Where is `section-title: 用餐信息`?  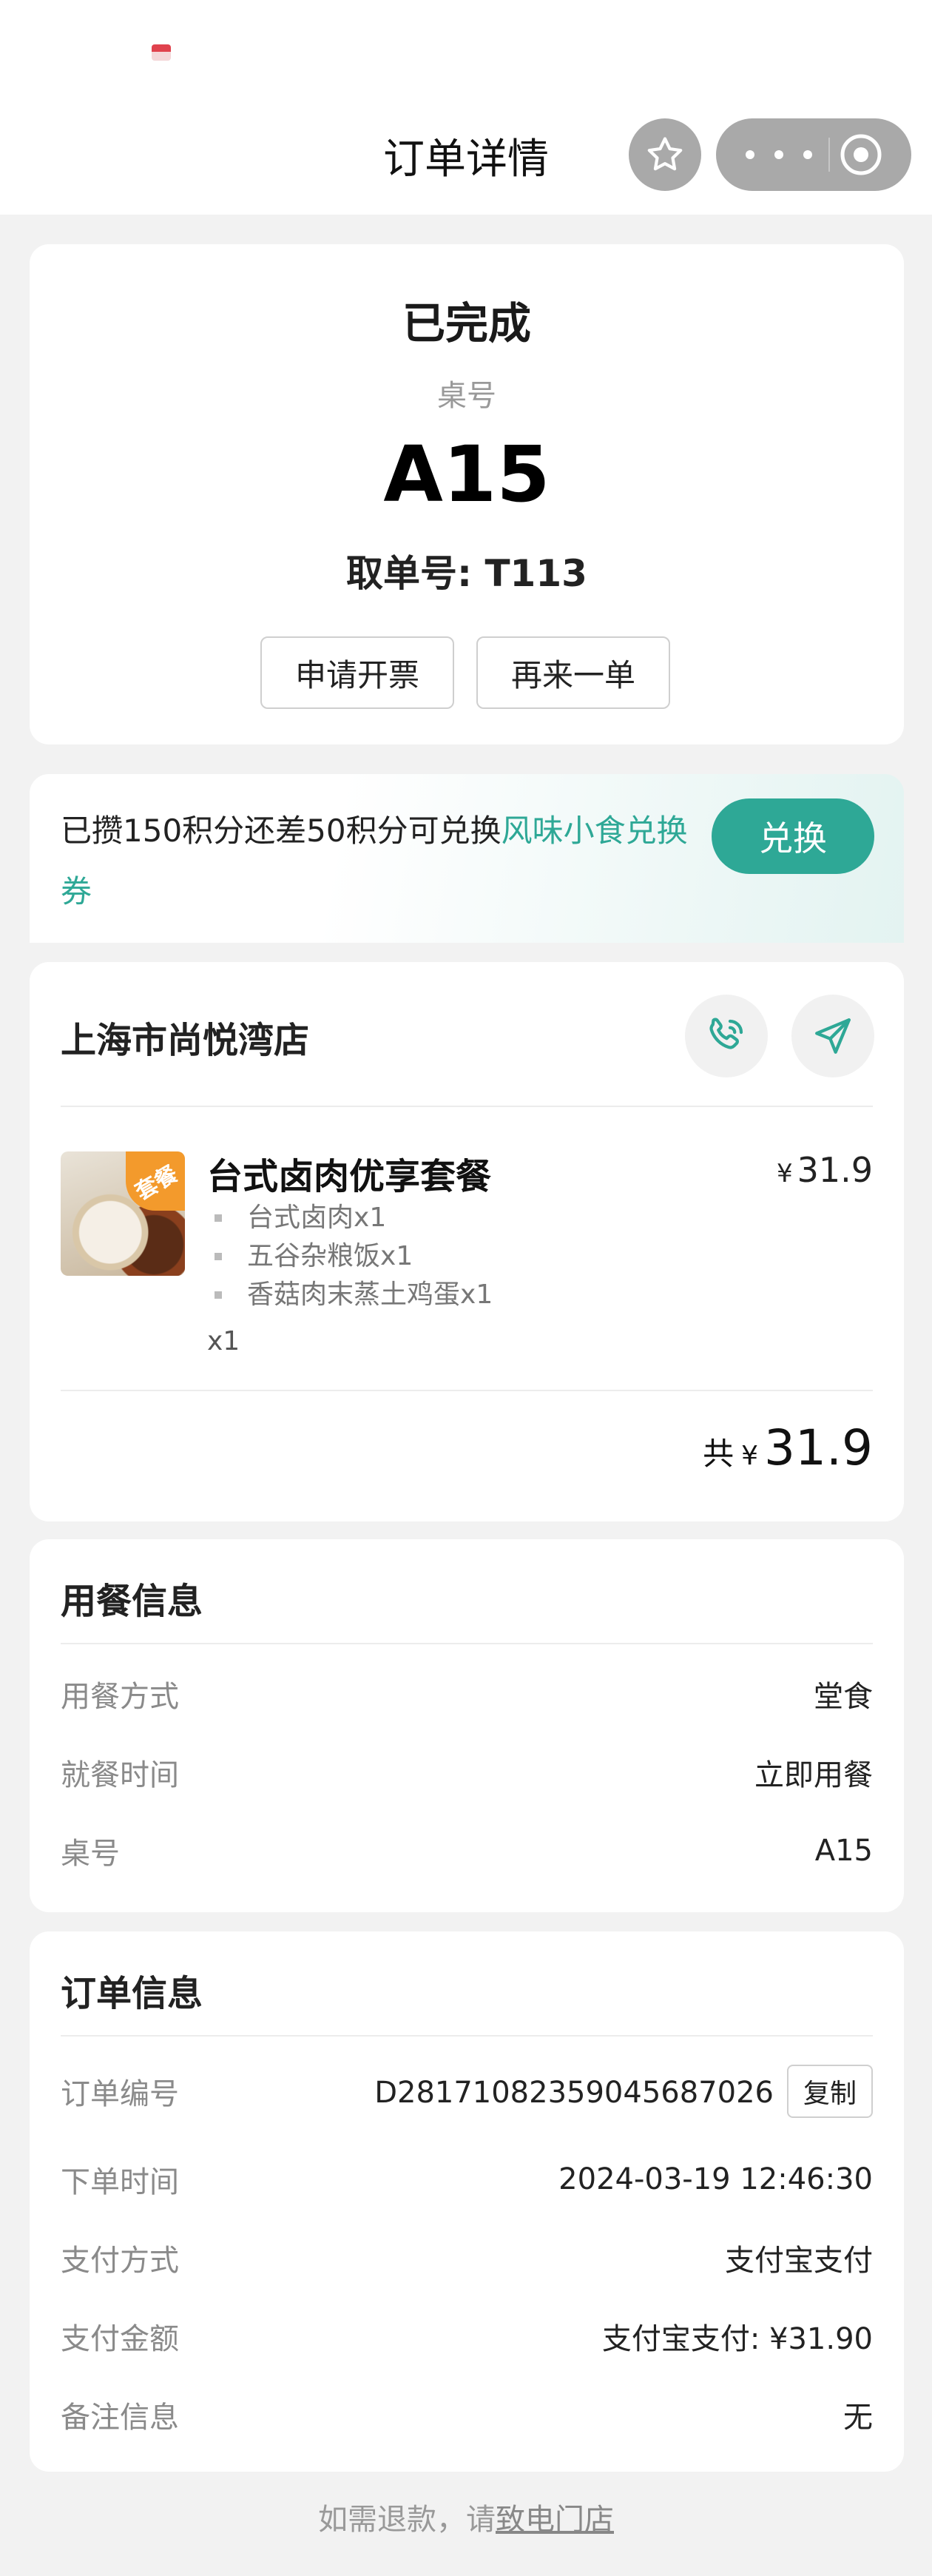
section-title: 用餐信息 is located at coordinates (132, 1601).